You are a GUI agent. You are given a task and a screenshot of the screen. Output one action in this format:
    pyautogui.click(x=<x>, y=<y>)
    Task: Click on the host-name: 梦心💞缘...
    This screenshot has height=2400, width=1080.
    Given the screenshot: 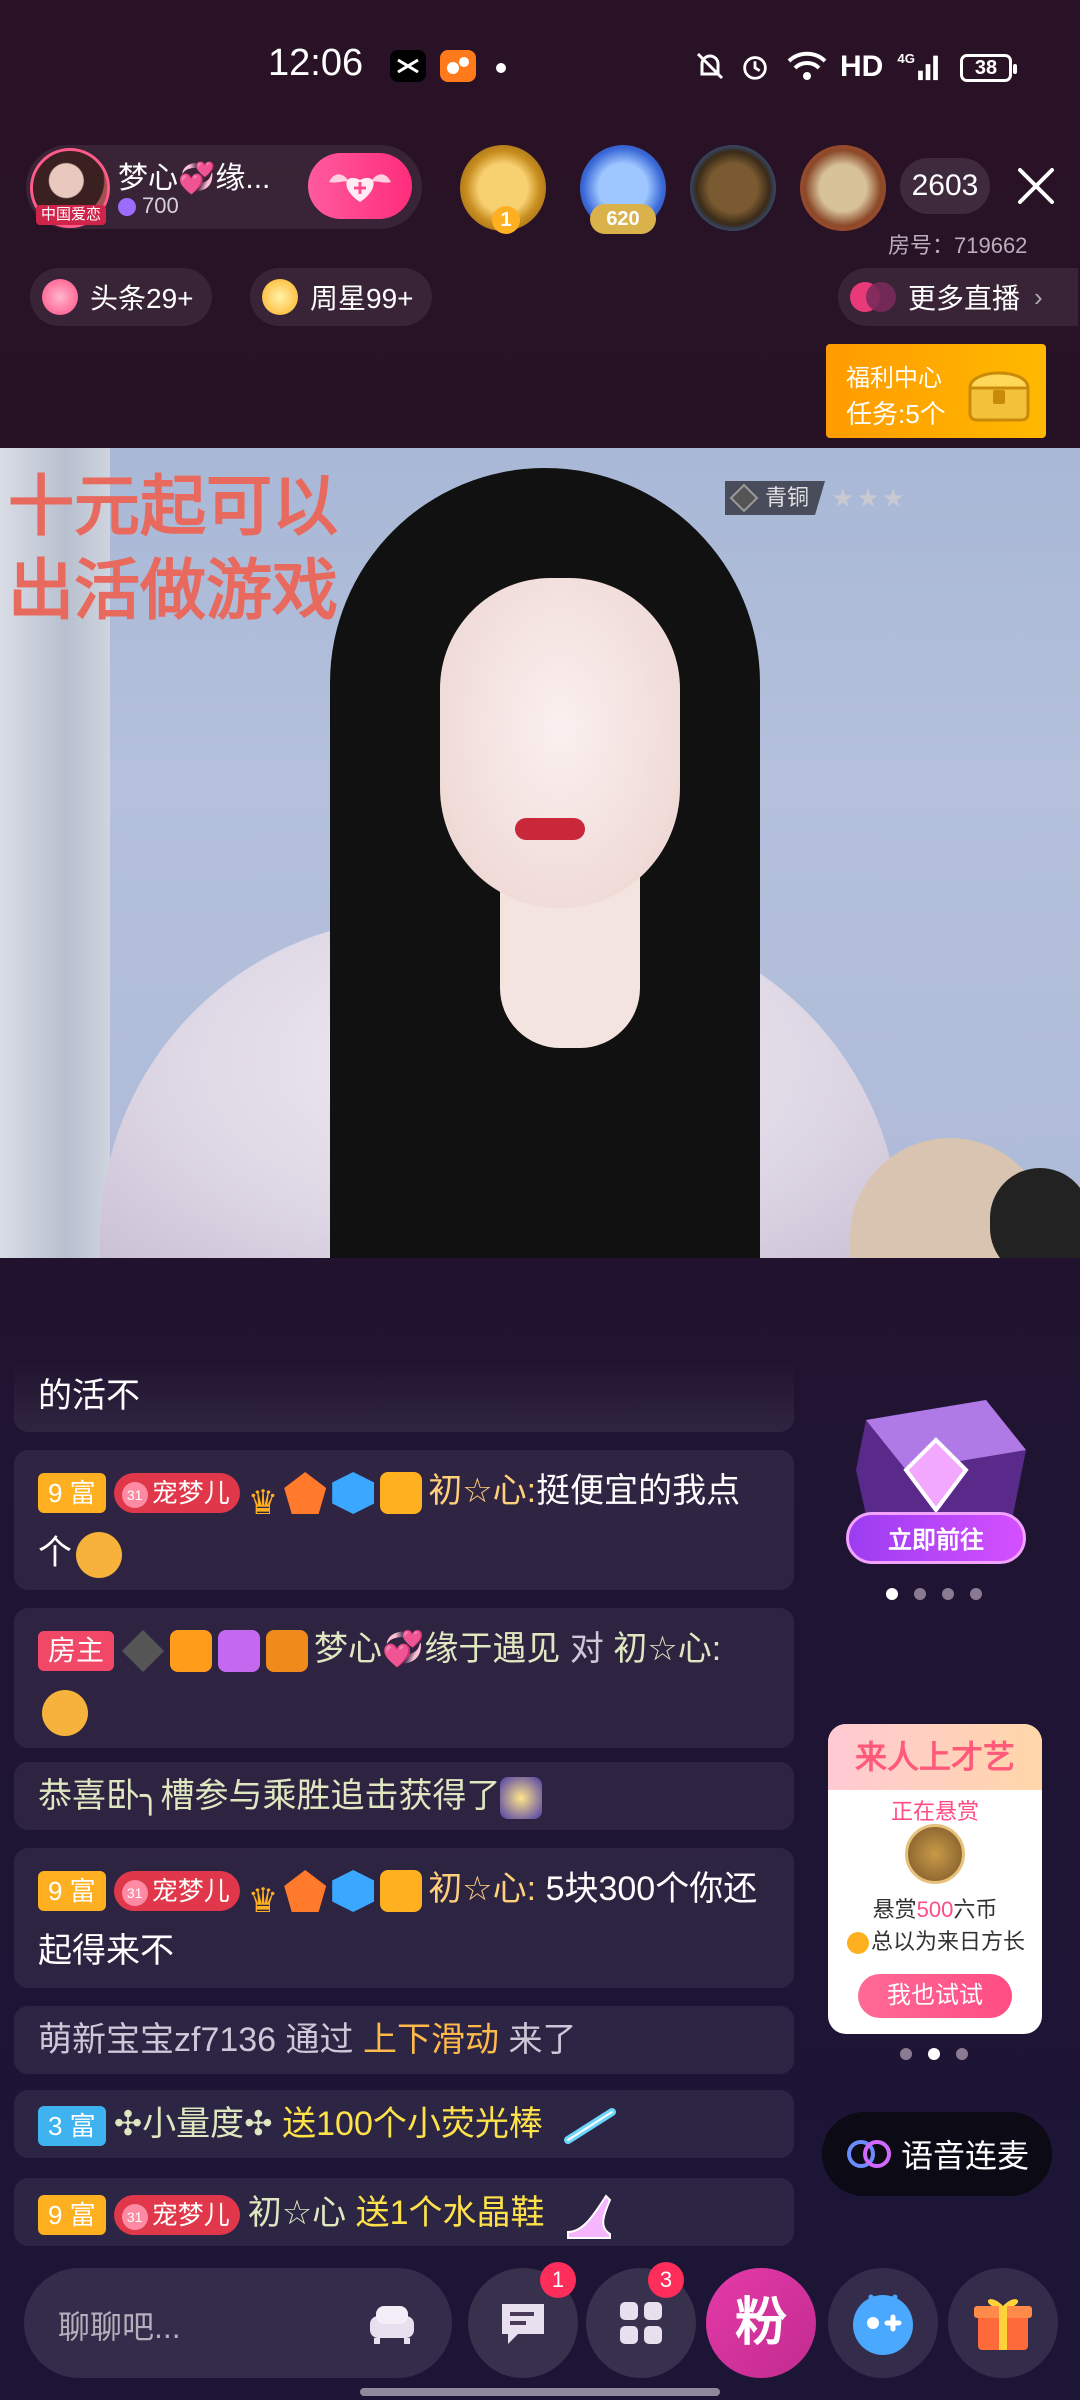 What is the action you would take?
    pyautogui.click(x=194, y=178)
    